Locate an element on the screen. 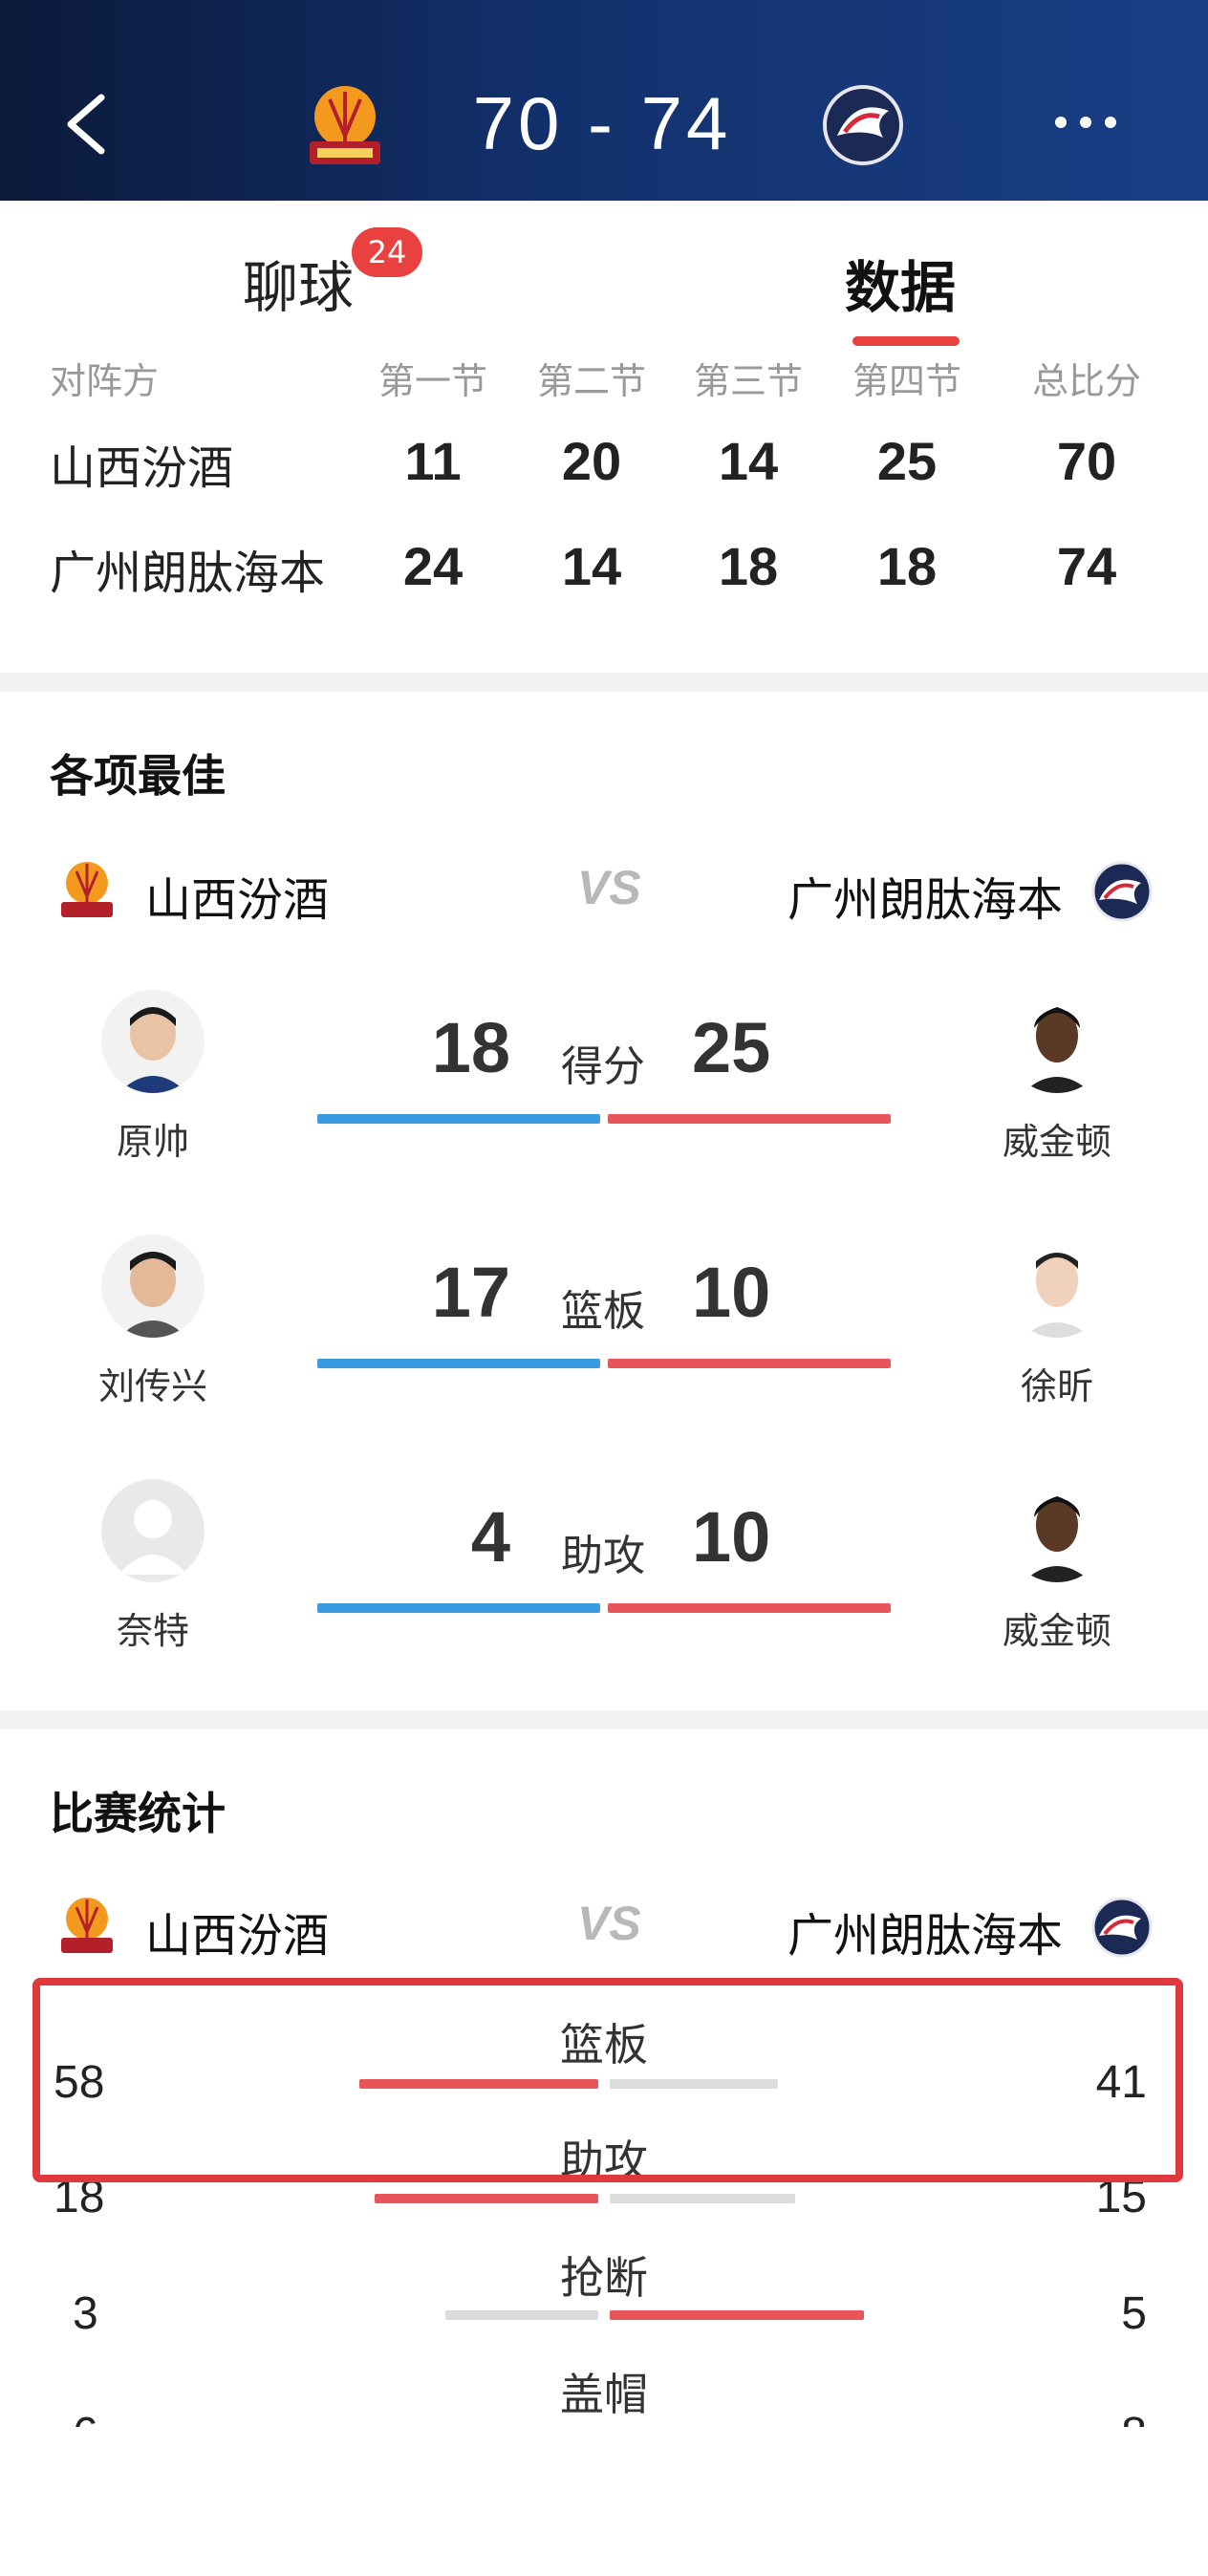  home-stat-value: 6 is located at coordinates (130, 2417).